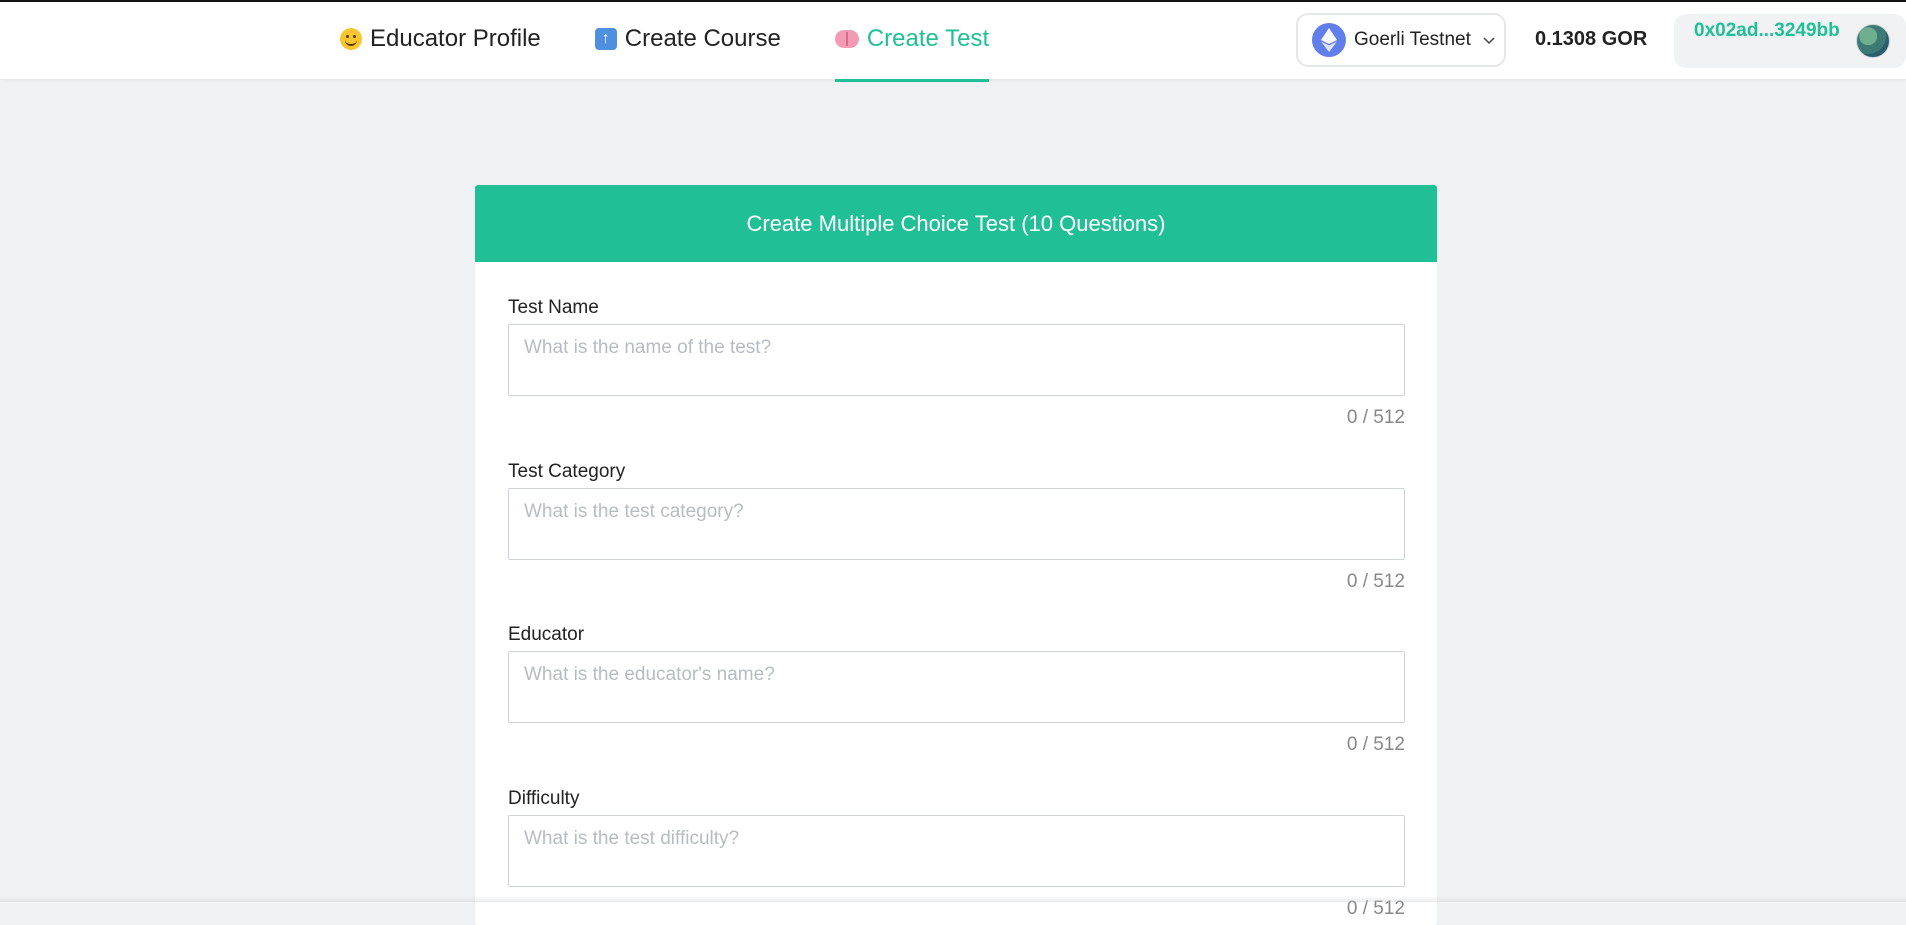  I want to click on tab-educator-profile: Educator Profile, so click(440, 42).